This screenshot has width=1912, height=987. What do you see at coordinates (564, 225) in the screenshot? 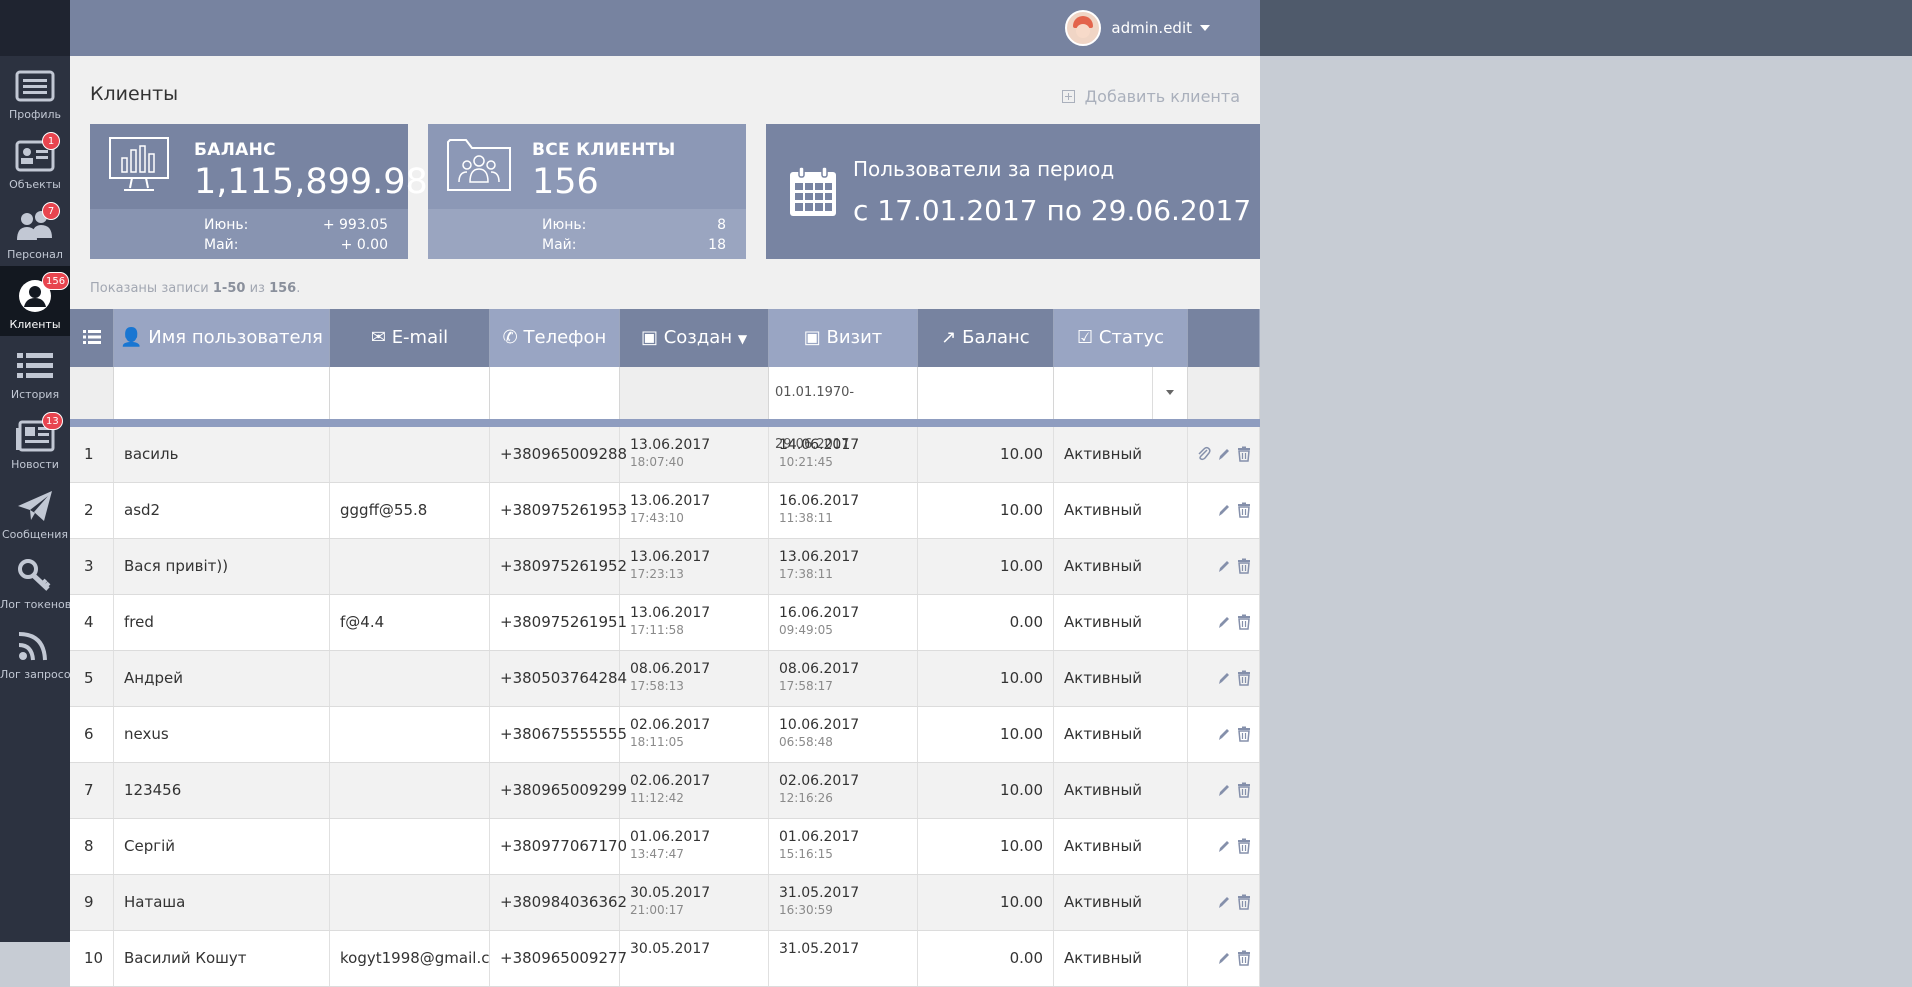
I see `month-label: Июнь:` at bounding box center [564, 225].